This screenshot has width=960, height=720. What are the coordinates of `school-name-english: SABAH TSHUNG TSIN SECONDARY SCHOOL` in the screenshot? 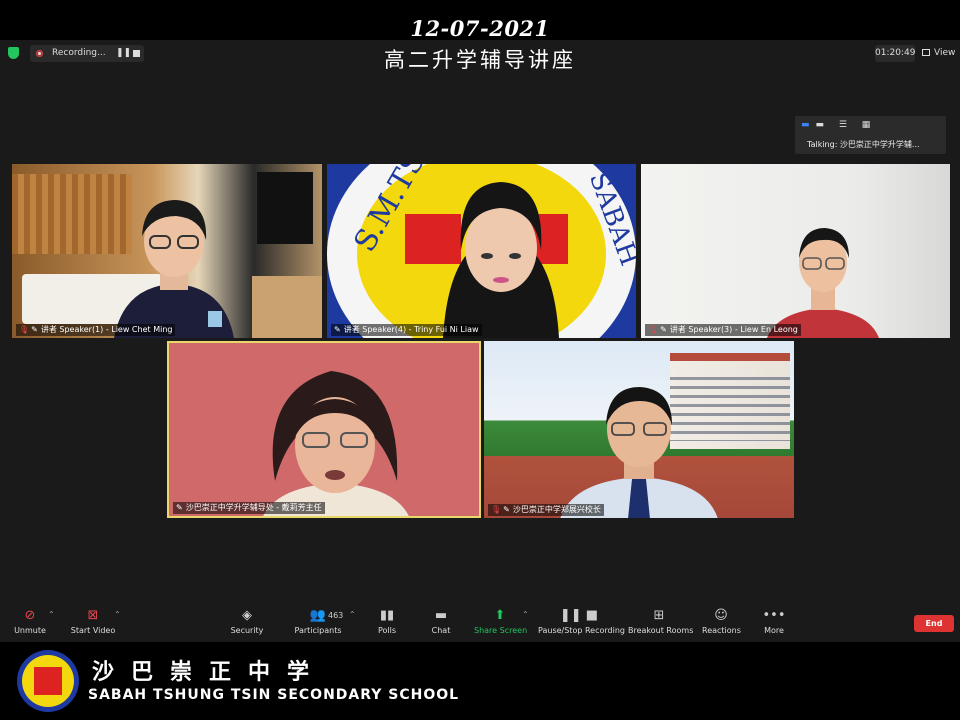 It's located at (274, 695).